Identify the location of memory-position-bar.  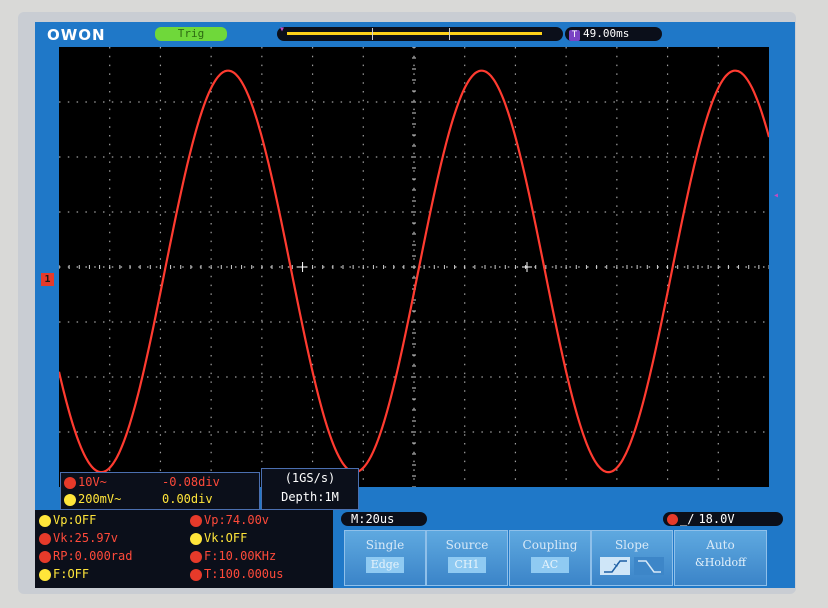
(420, 34).